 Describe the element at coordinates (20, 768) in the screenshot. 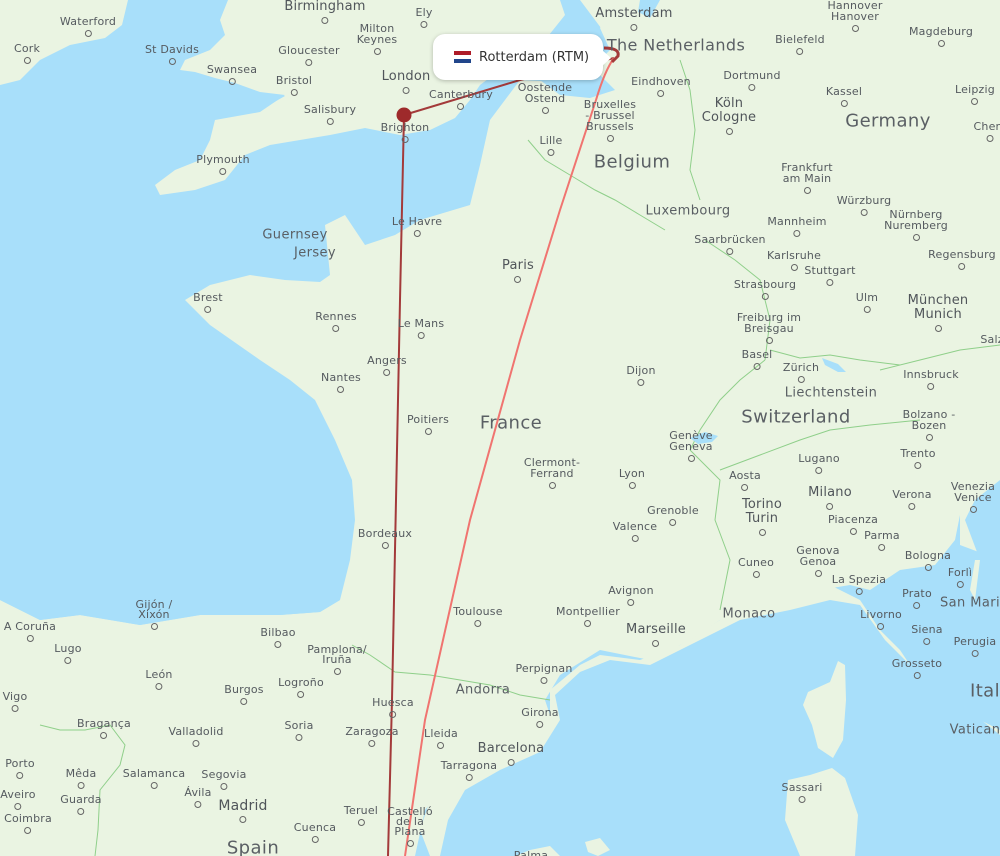

I see `city-porto: Porto` at that location.